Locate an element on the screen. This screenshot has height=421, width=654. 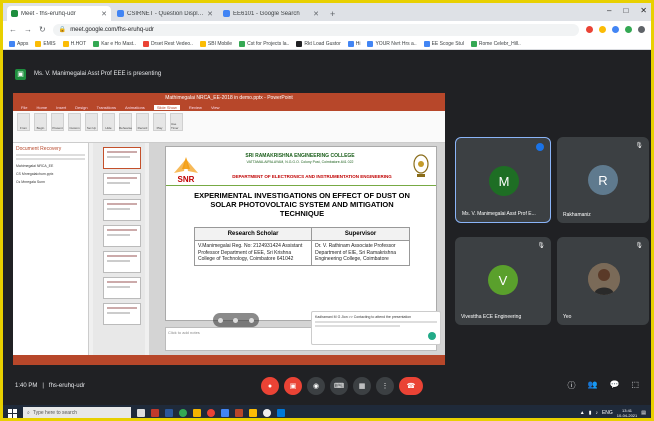
ribbon-tab-active: Slide Show is located at coordinates (166, 107).